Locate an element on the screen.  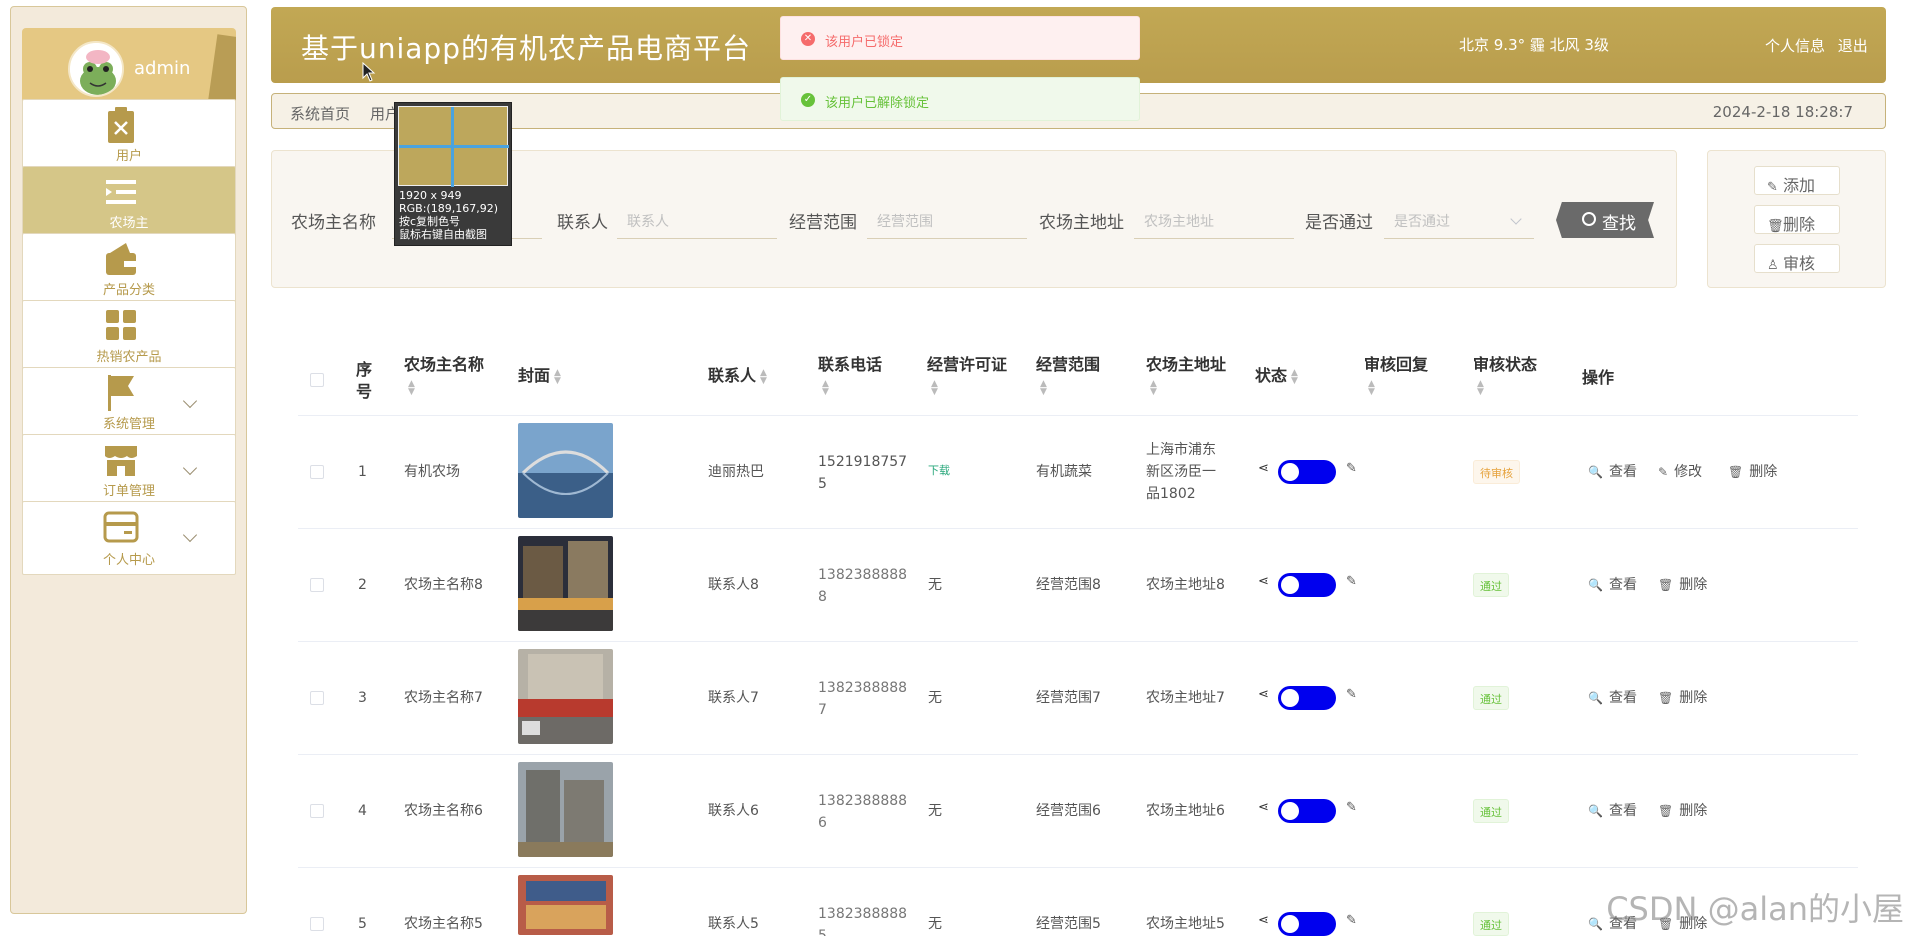
header-links: 个人信息 退出 is located at coordinates (1812, 45).